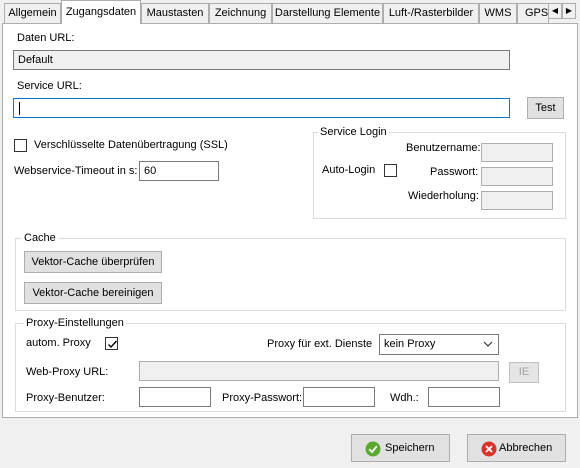 This screenshot has width=580, height=468. Describe the element at coordinates (517, 200) in the screenshot. I see `repeat-password-field` at that location.